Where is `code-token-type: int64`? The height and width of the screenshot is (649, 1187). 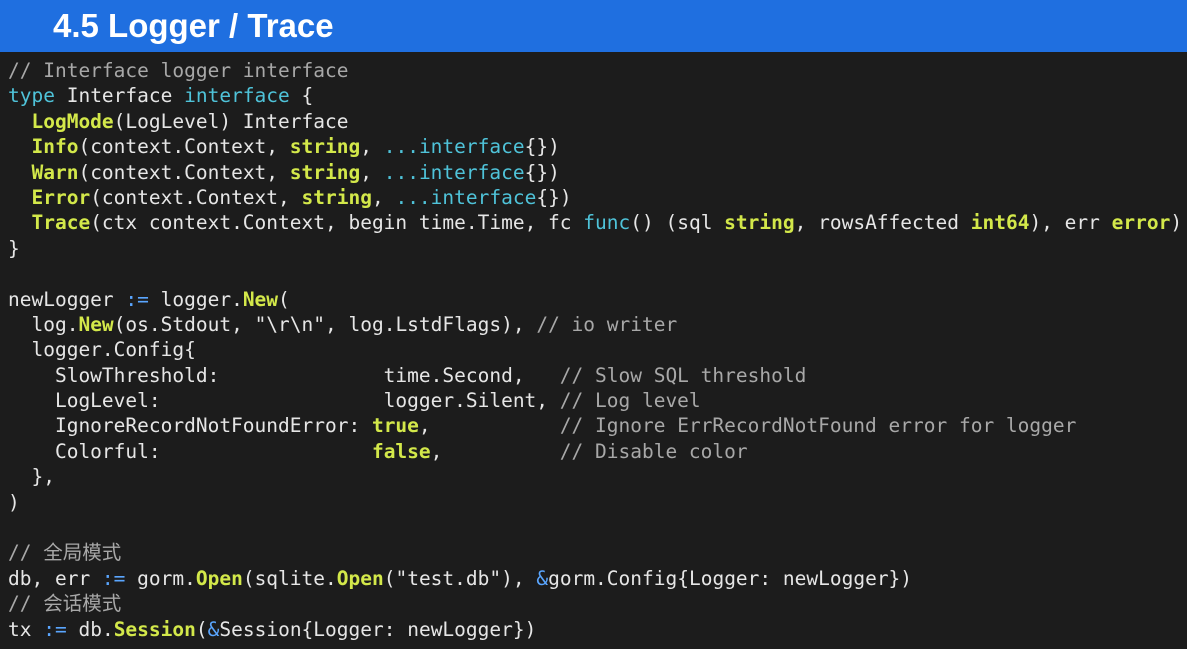
code-token-type: int64 is located at coordinates (1000, 223).